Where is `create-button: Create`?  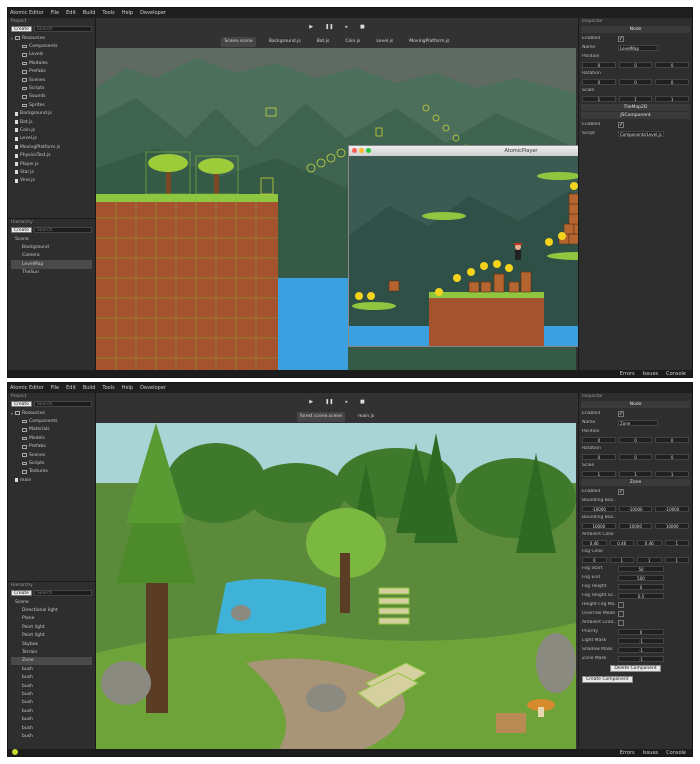
create-button: Create is located at coordinates (21, 29).